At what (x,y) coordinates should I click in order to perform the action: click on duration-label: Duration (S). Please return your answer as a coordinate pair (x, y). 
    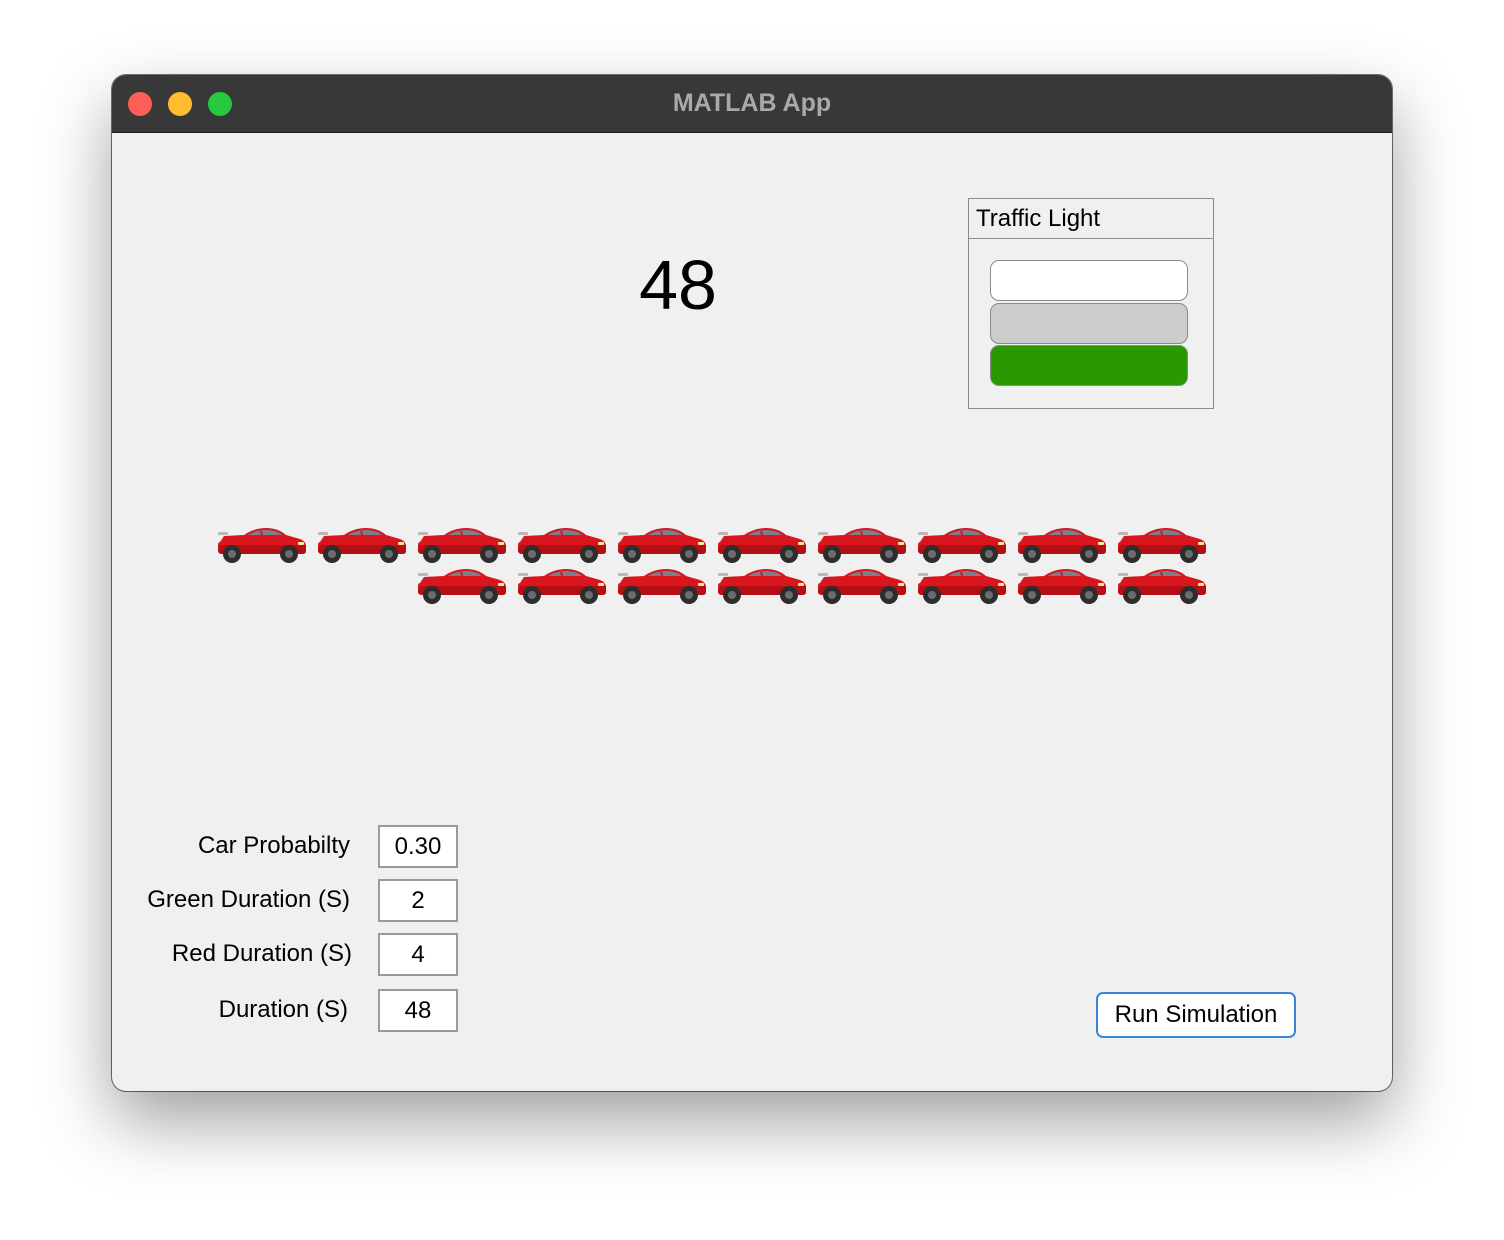
    Looking at the image, I should click on (283, 1009).